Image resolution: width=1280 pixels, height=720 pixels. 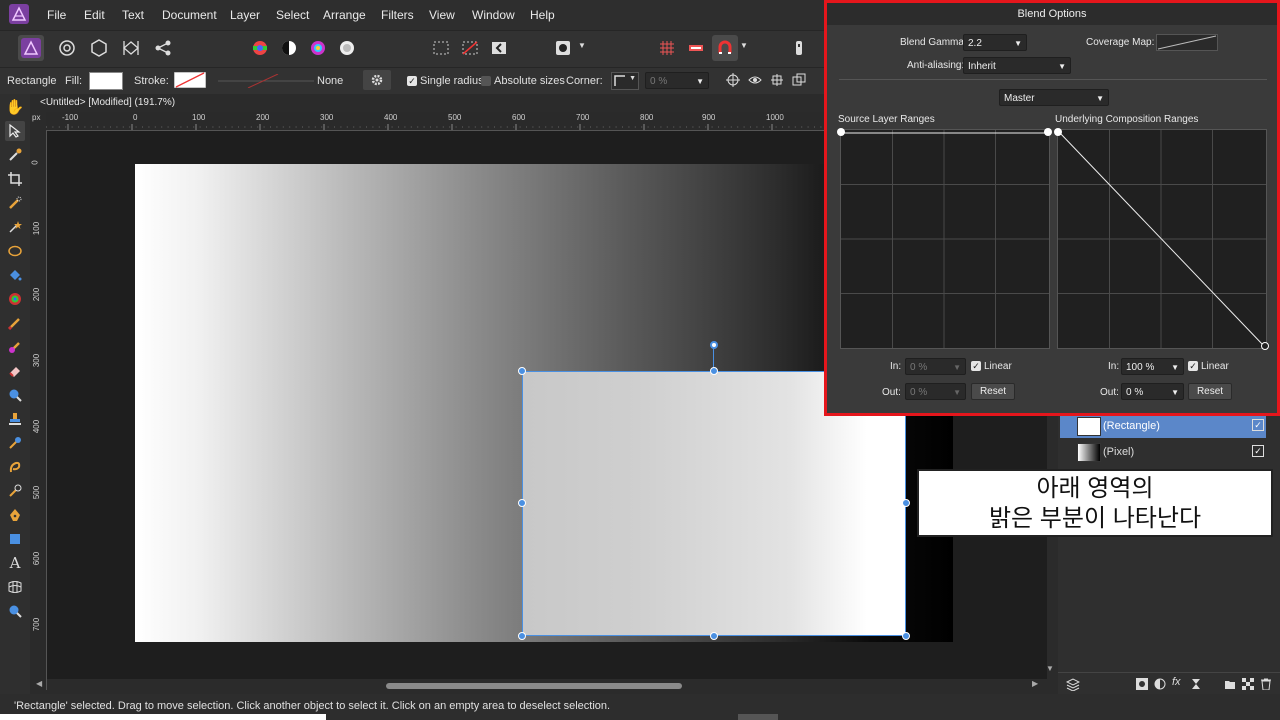 I want to click on resize-handle-right, so click(x=906, y=503).